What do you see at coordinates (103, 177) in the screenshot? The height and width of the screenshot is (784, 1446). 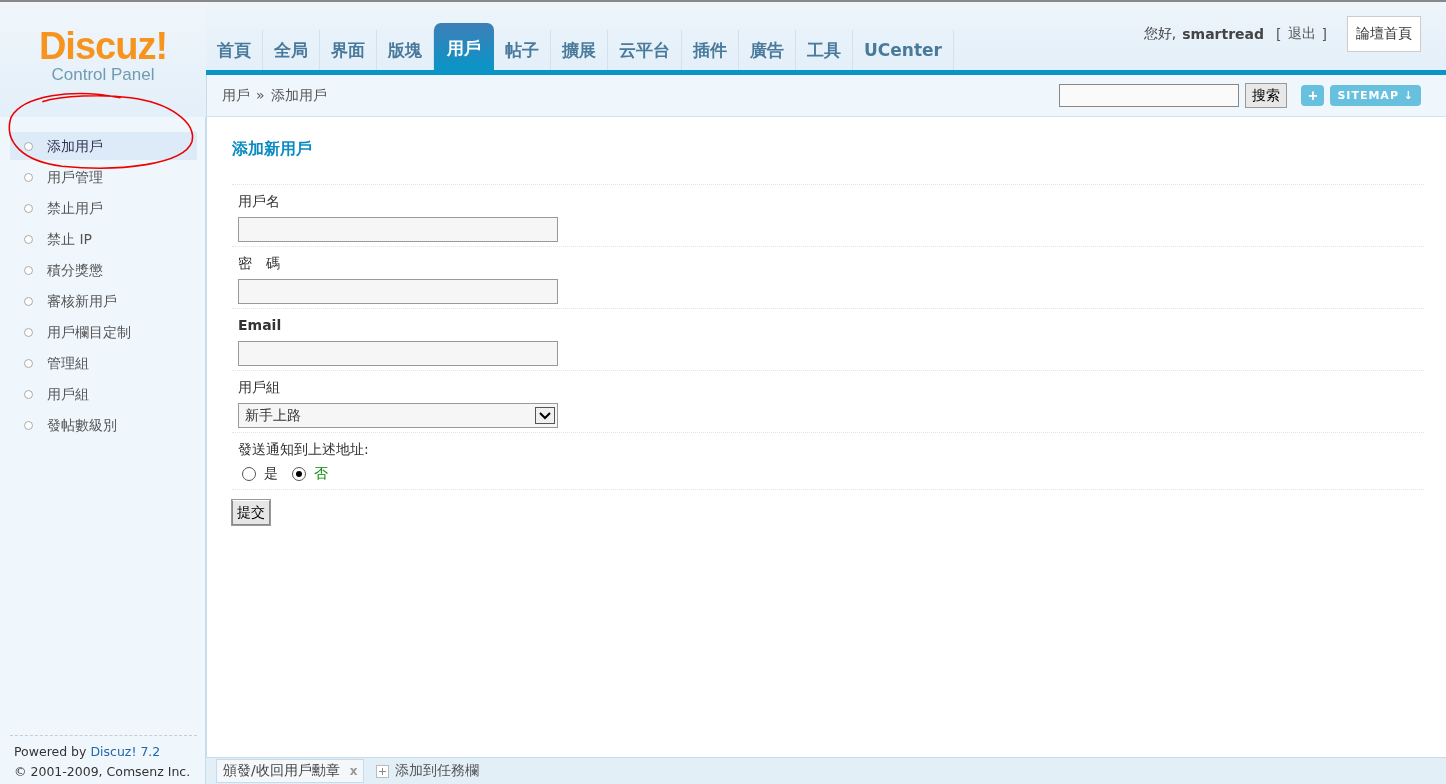 I see `sidebar-item: 用戶管理` at bounding box center [103, 177].